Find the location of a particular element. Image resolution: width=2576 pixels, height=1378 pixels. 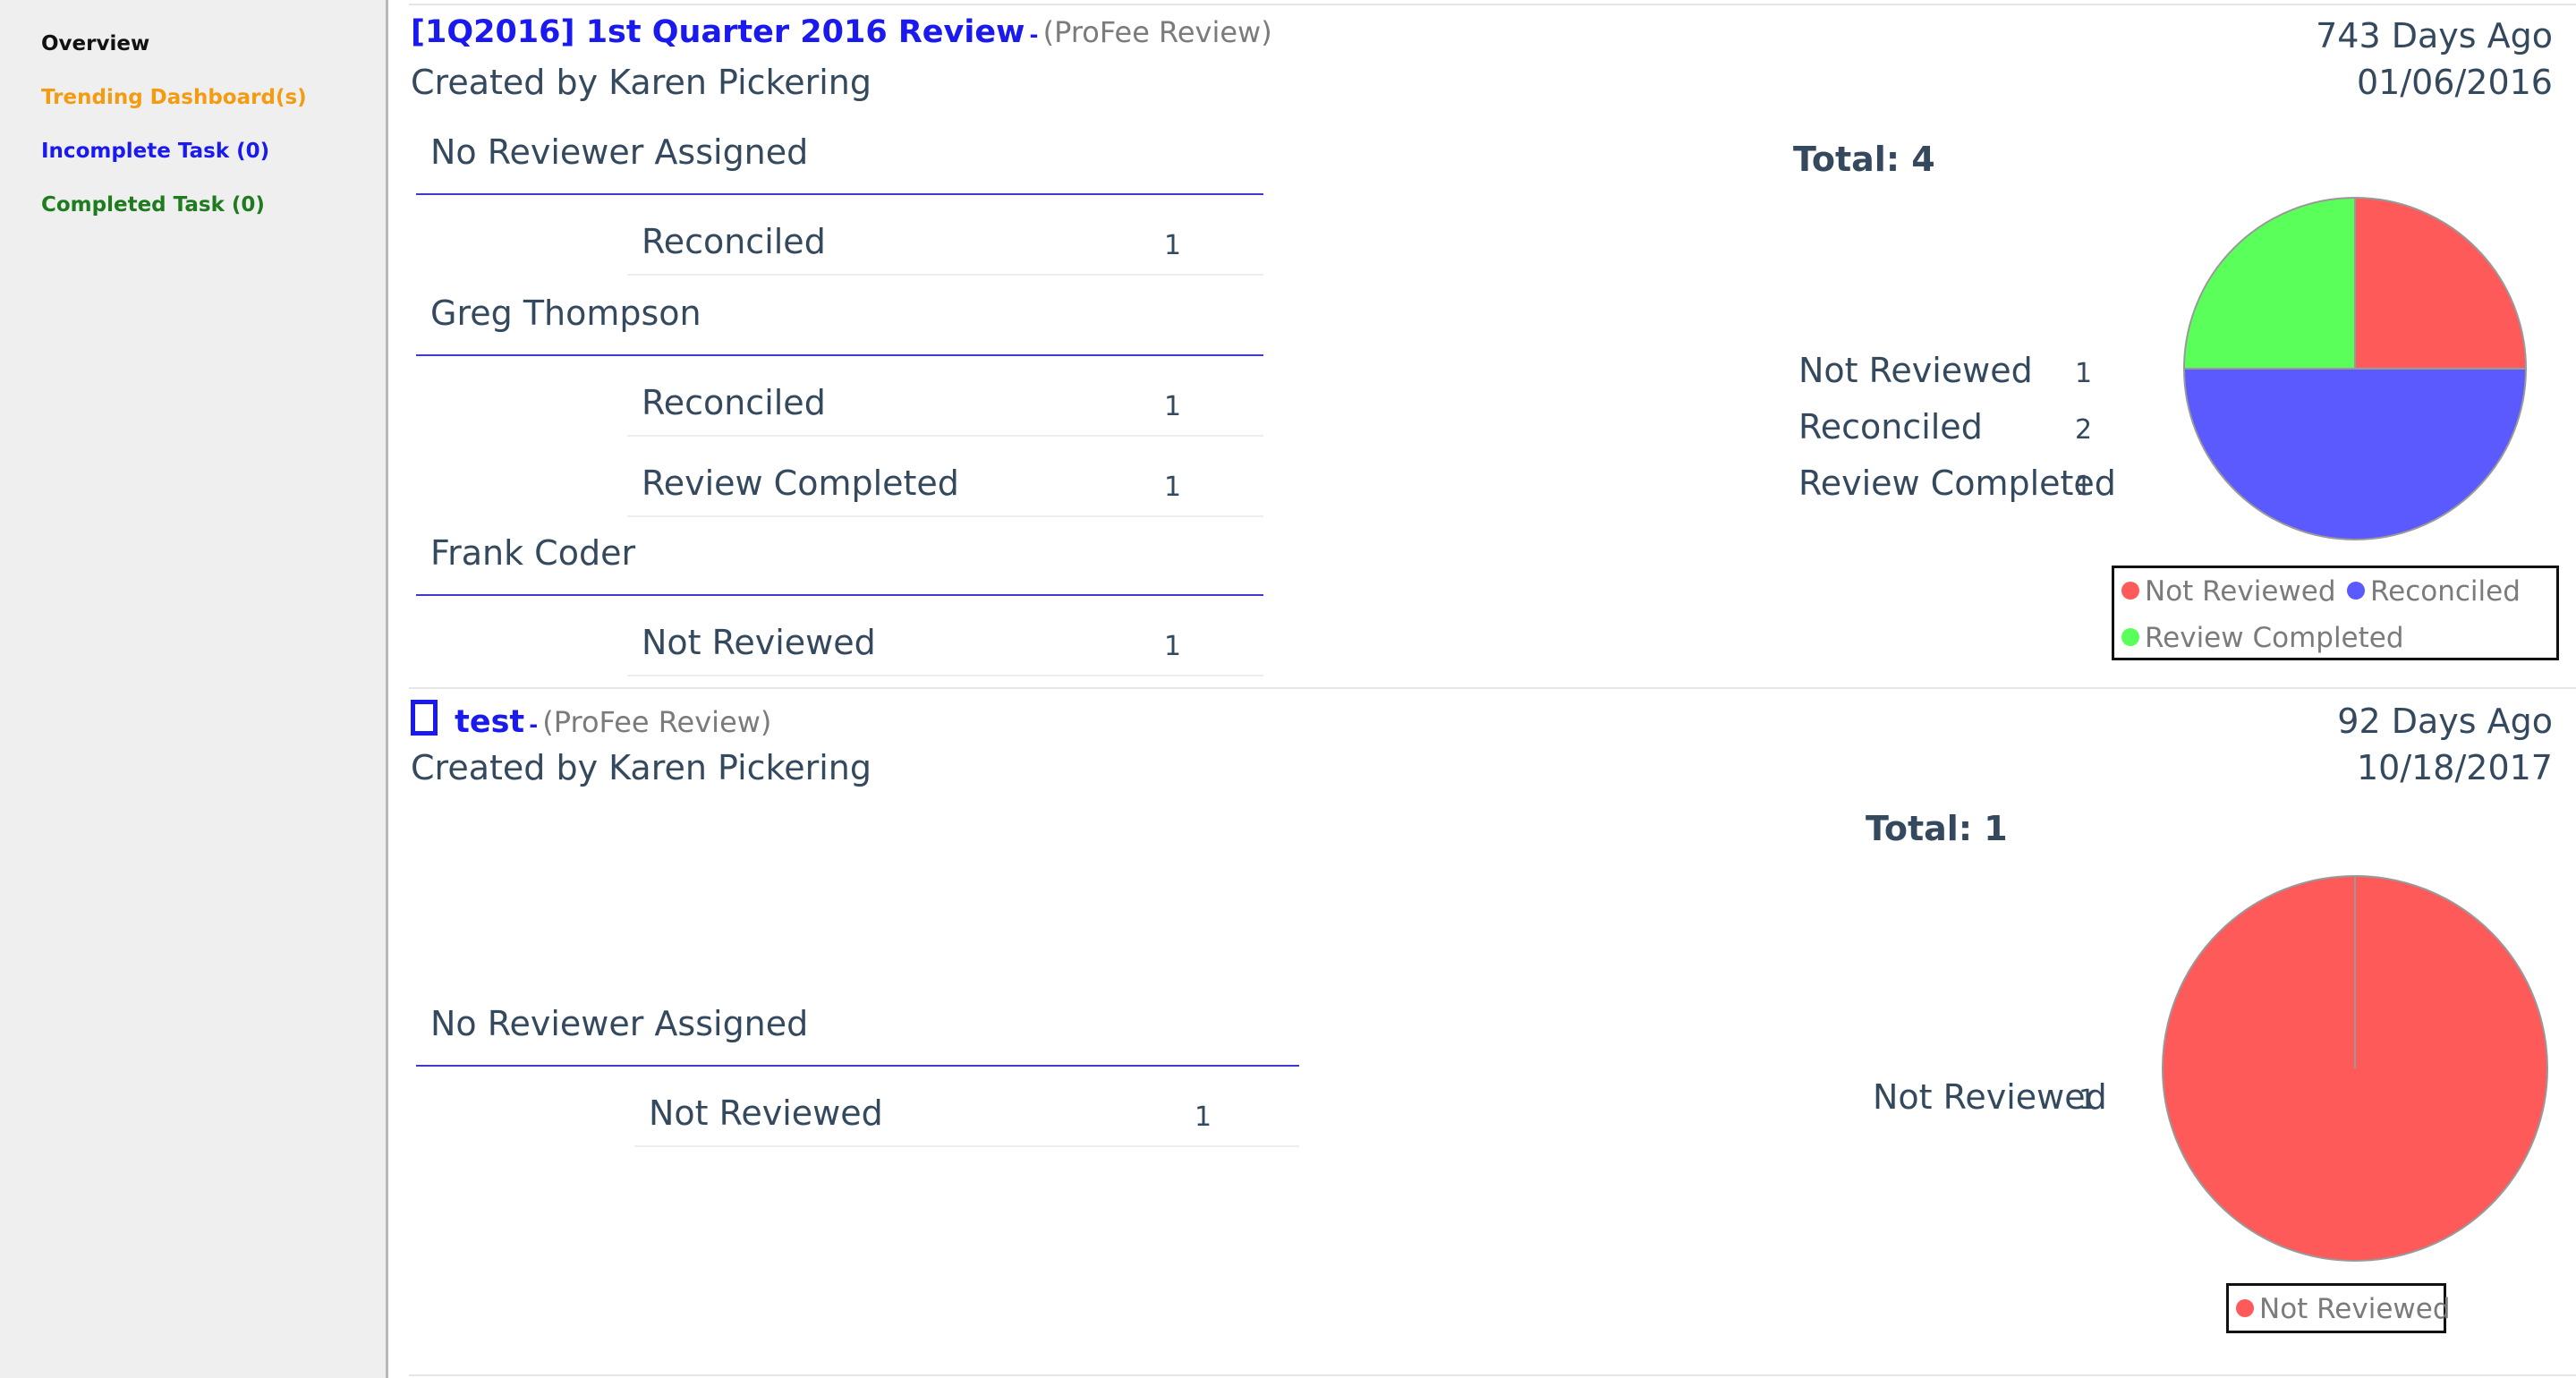

legend-label: Review Completed is located at coordinates (2274, 638).